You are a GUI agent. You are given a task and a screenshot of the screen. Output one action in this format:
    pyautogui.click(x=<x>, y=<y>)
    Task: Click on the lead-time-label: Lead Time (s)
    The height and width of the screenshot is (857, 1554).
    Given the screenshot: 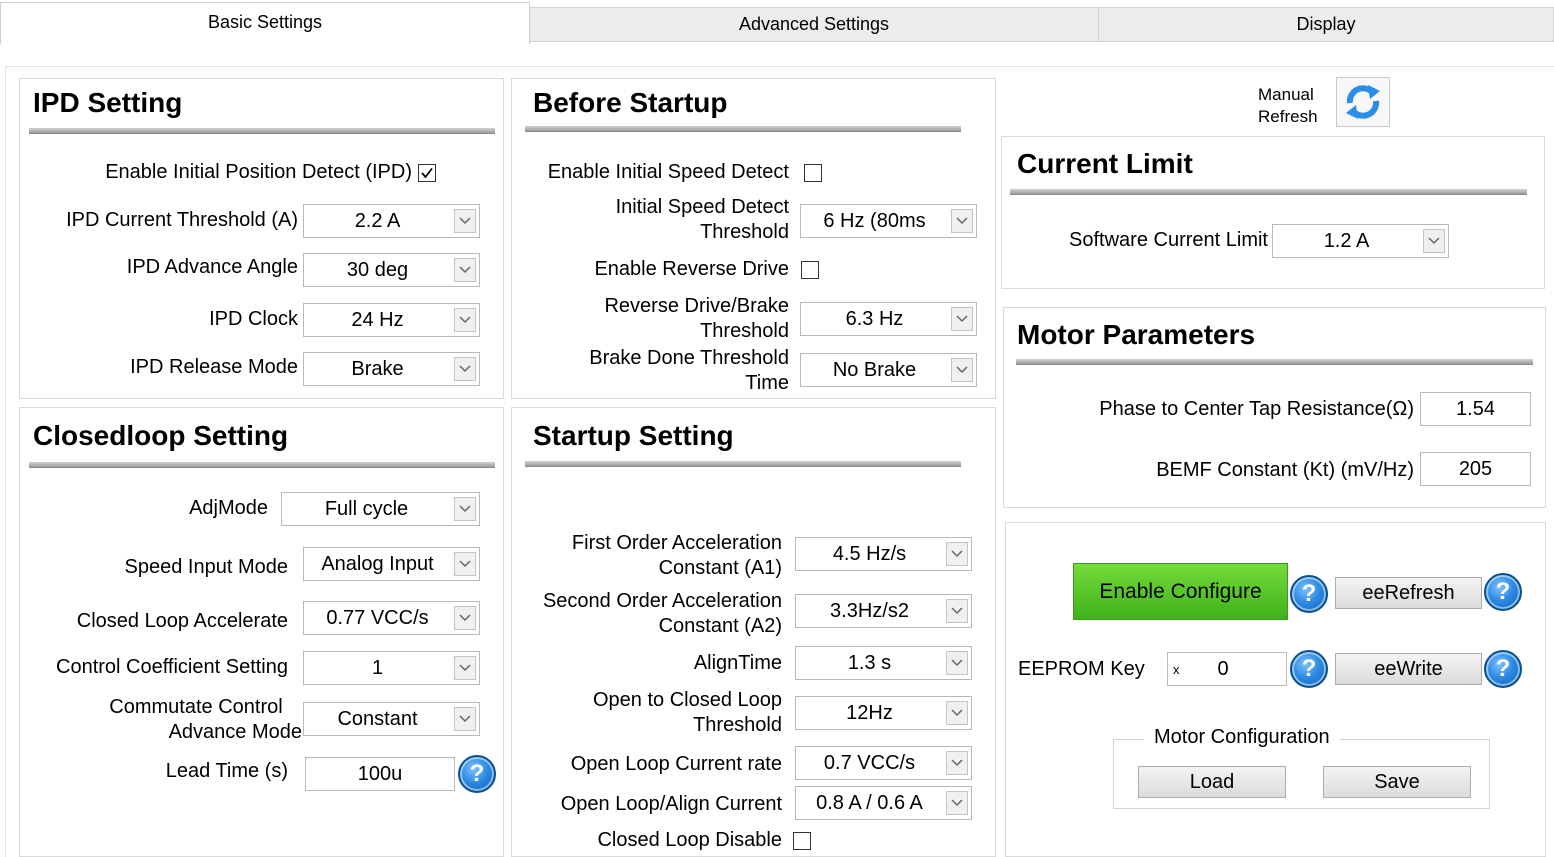 What is the action you would take?
    pyautogui.click(x=226, y=771)
    